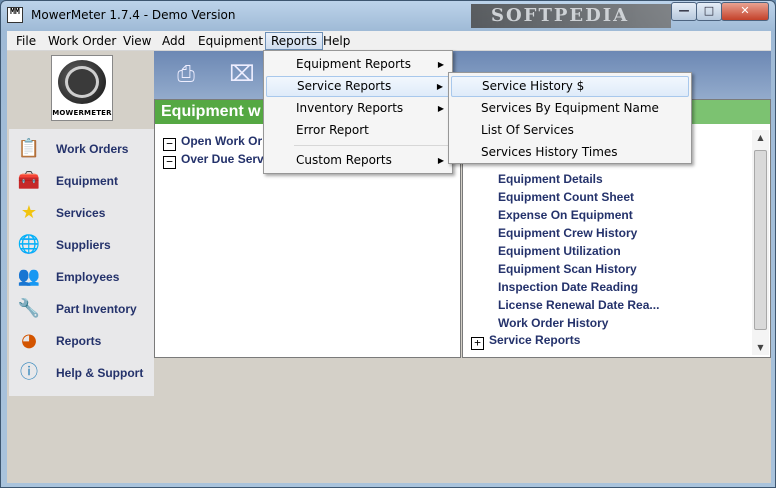  What do you see at coordinates (294, 41) in the screenshot?
I see `menu-reports: Reports` at bounding box center [294, 41].